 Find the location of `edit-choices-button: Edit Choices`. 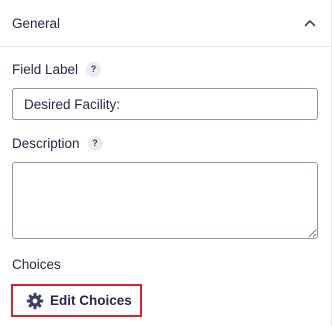

edit-choices-button: Edit Choices is located at coordinates (76, 300).